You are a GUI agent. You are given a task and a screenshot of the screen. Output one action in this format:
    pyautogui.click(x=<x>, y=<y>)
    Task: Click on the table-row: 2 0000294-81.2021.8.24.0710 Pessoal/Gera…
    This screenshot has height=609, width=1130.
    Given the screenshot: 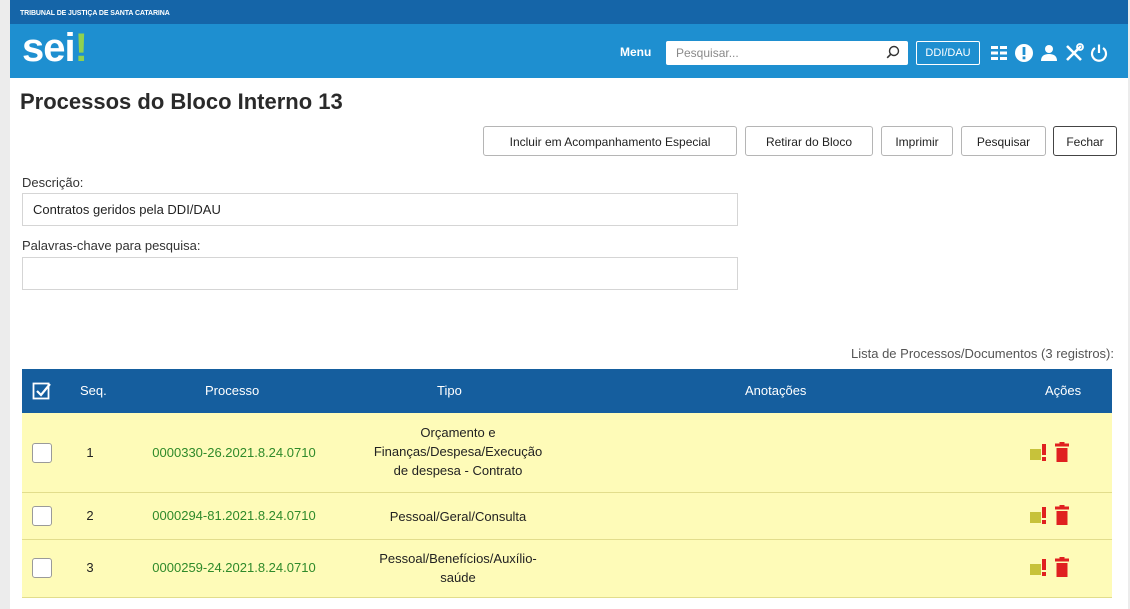 What is the action you would take?
    pyautogui.click(x=567, y=516)
    